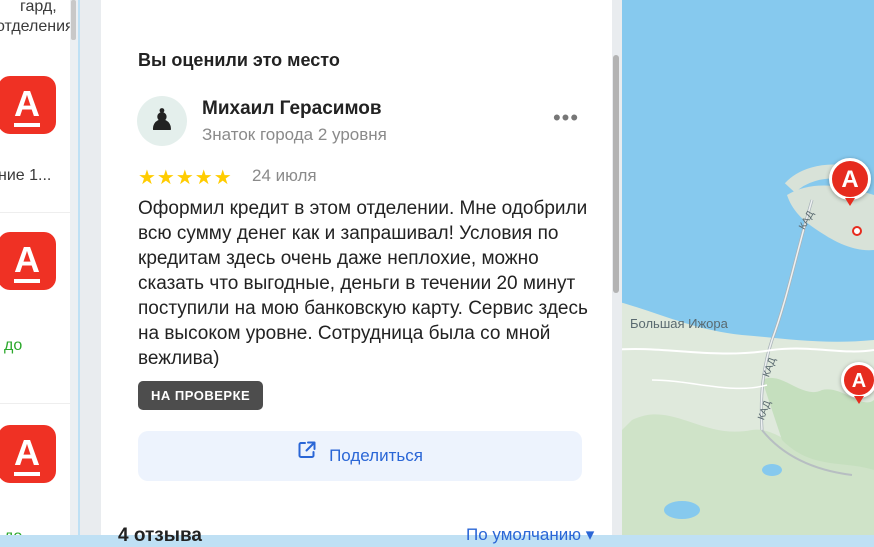 The height and width of the screenshot is (547, 874). What do you see at coordinates (35, 26) in the screenshot?
I see `list-item-text: отделения` at bounding box center [35, 26].